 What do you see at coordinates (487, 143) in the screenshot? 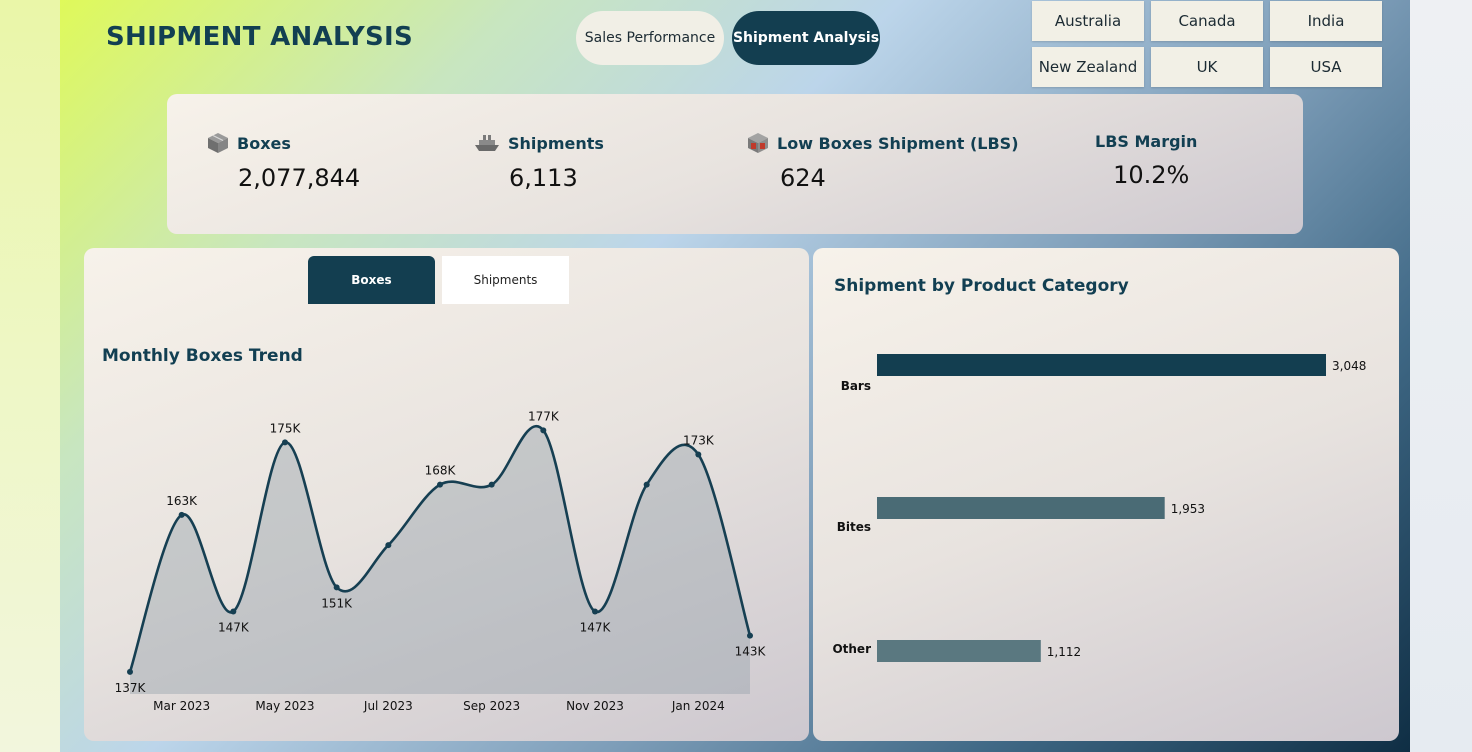
I see `ship-icon` at bounding box center [487, 143].